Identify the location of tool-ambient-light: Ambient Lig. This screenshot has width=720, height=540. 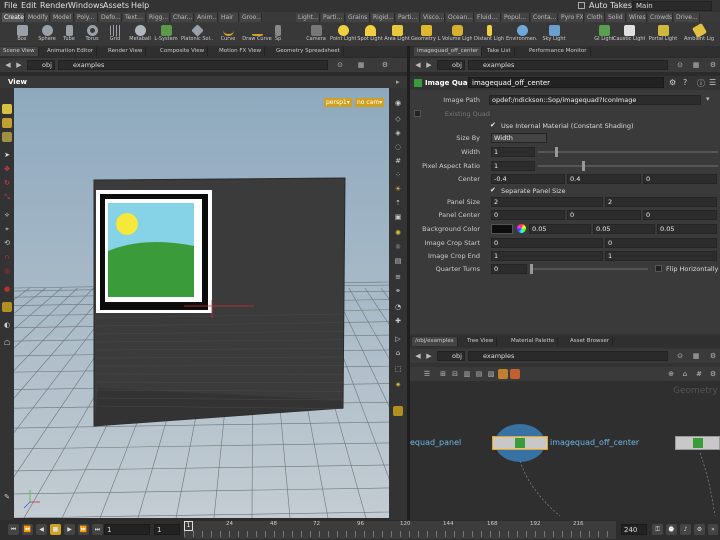
(699, 34).